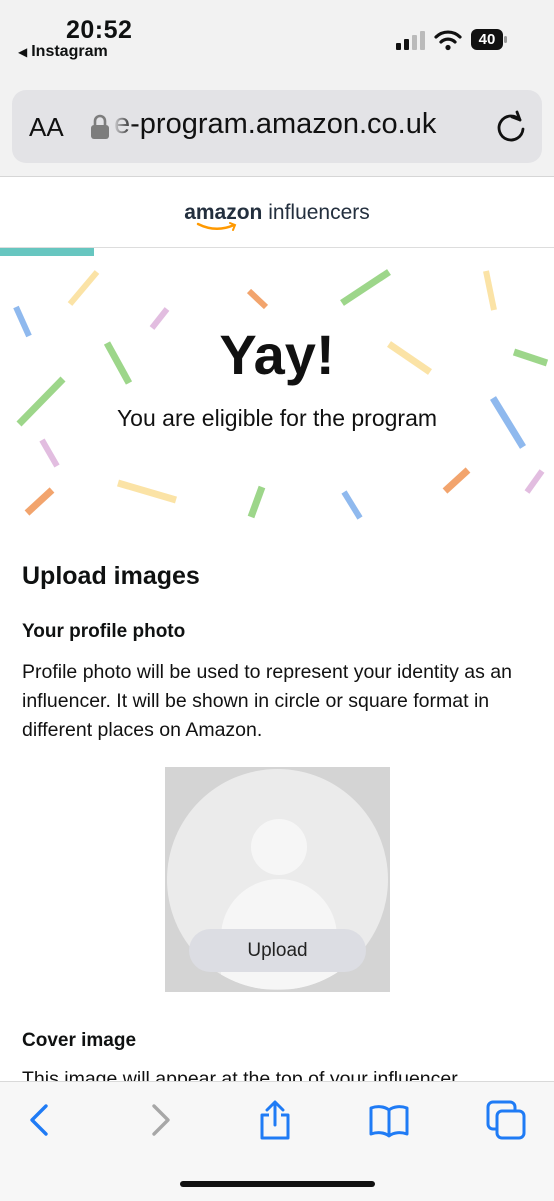 Image resolution: width=554 pixels, height=1201 pixels. What do you see at coordinates (23, 52) in the screenshot?
I see `back-triangle-icon: ◀` at bounding box center [23, 52].